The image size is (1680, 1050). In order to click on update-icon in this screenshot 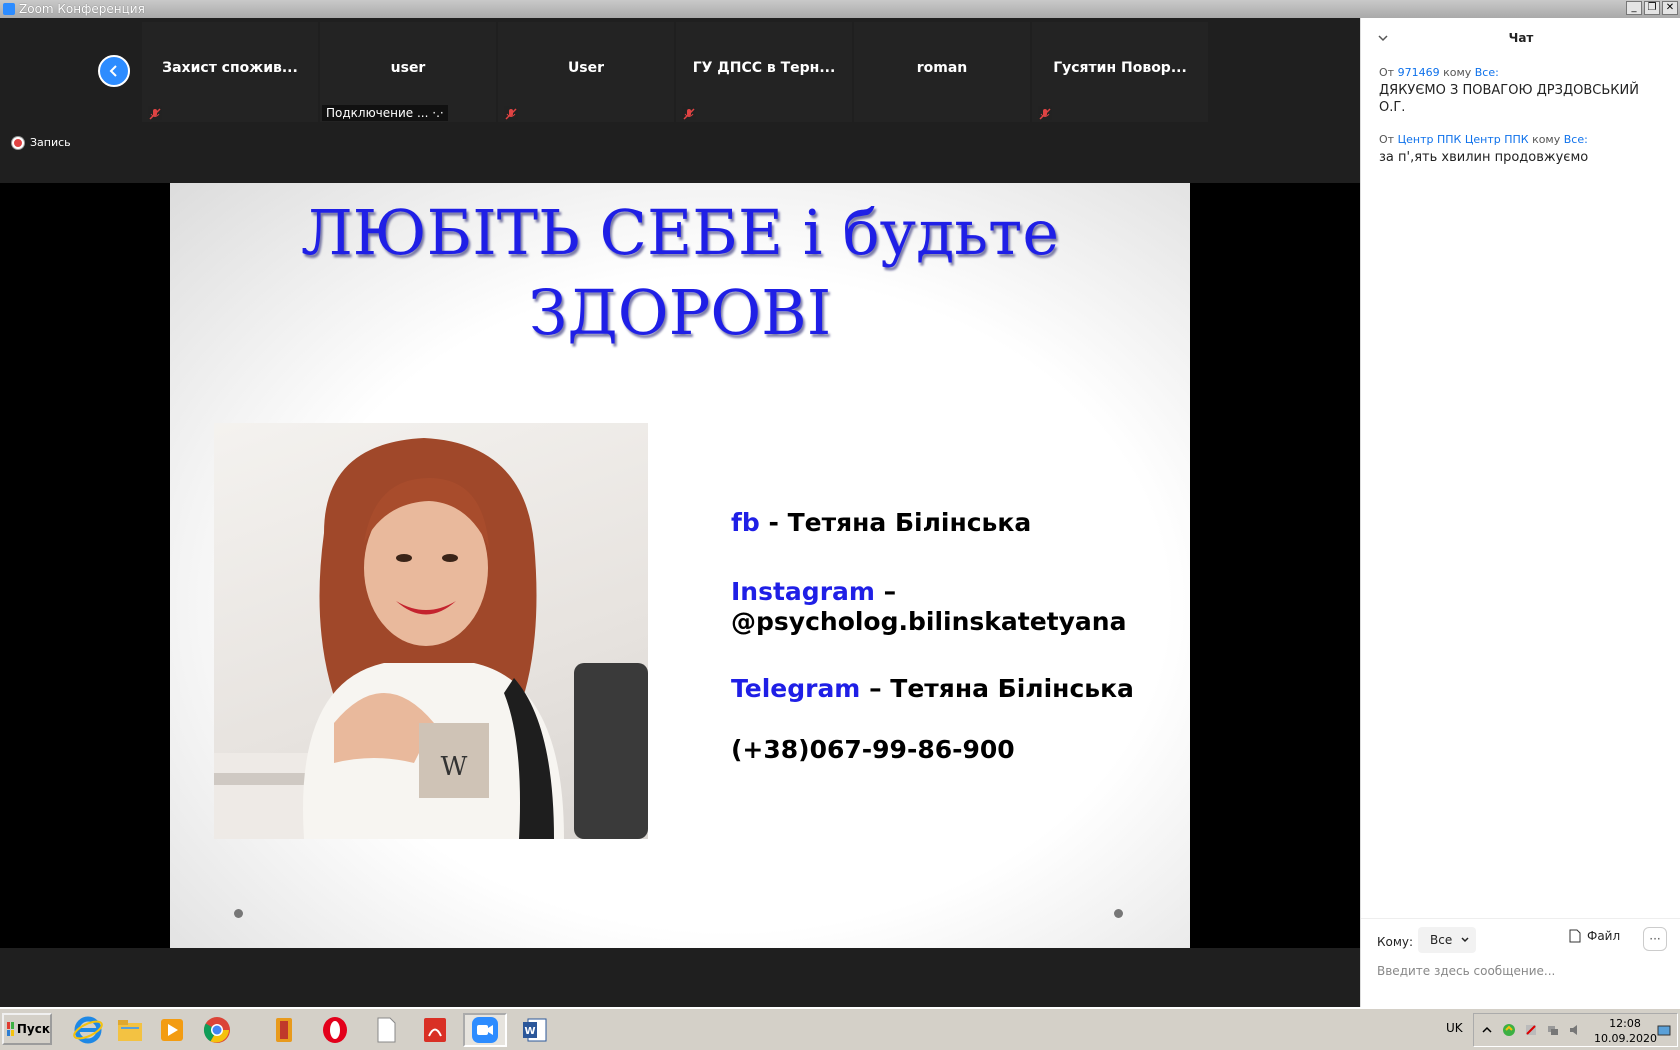, I will do `click(1509, 1030)`.